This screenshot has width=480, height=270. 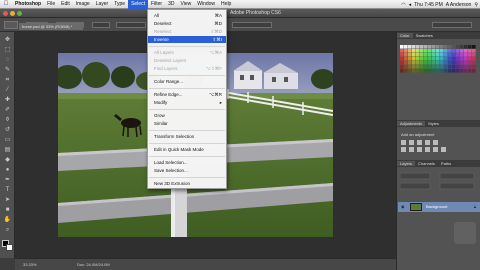 What do you see at coordinates (187, 115) in the screenshot?
I see `menu-item-grow: Grow` at bounding box center [187, 115].